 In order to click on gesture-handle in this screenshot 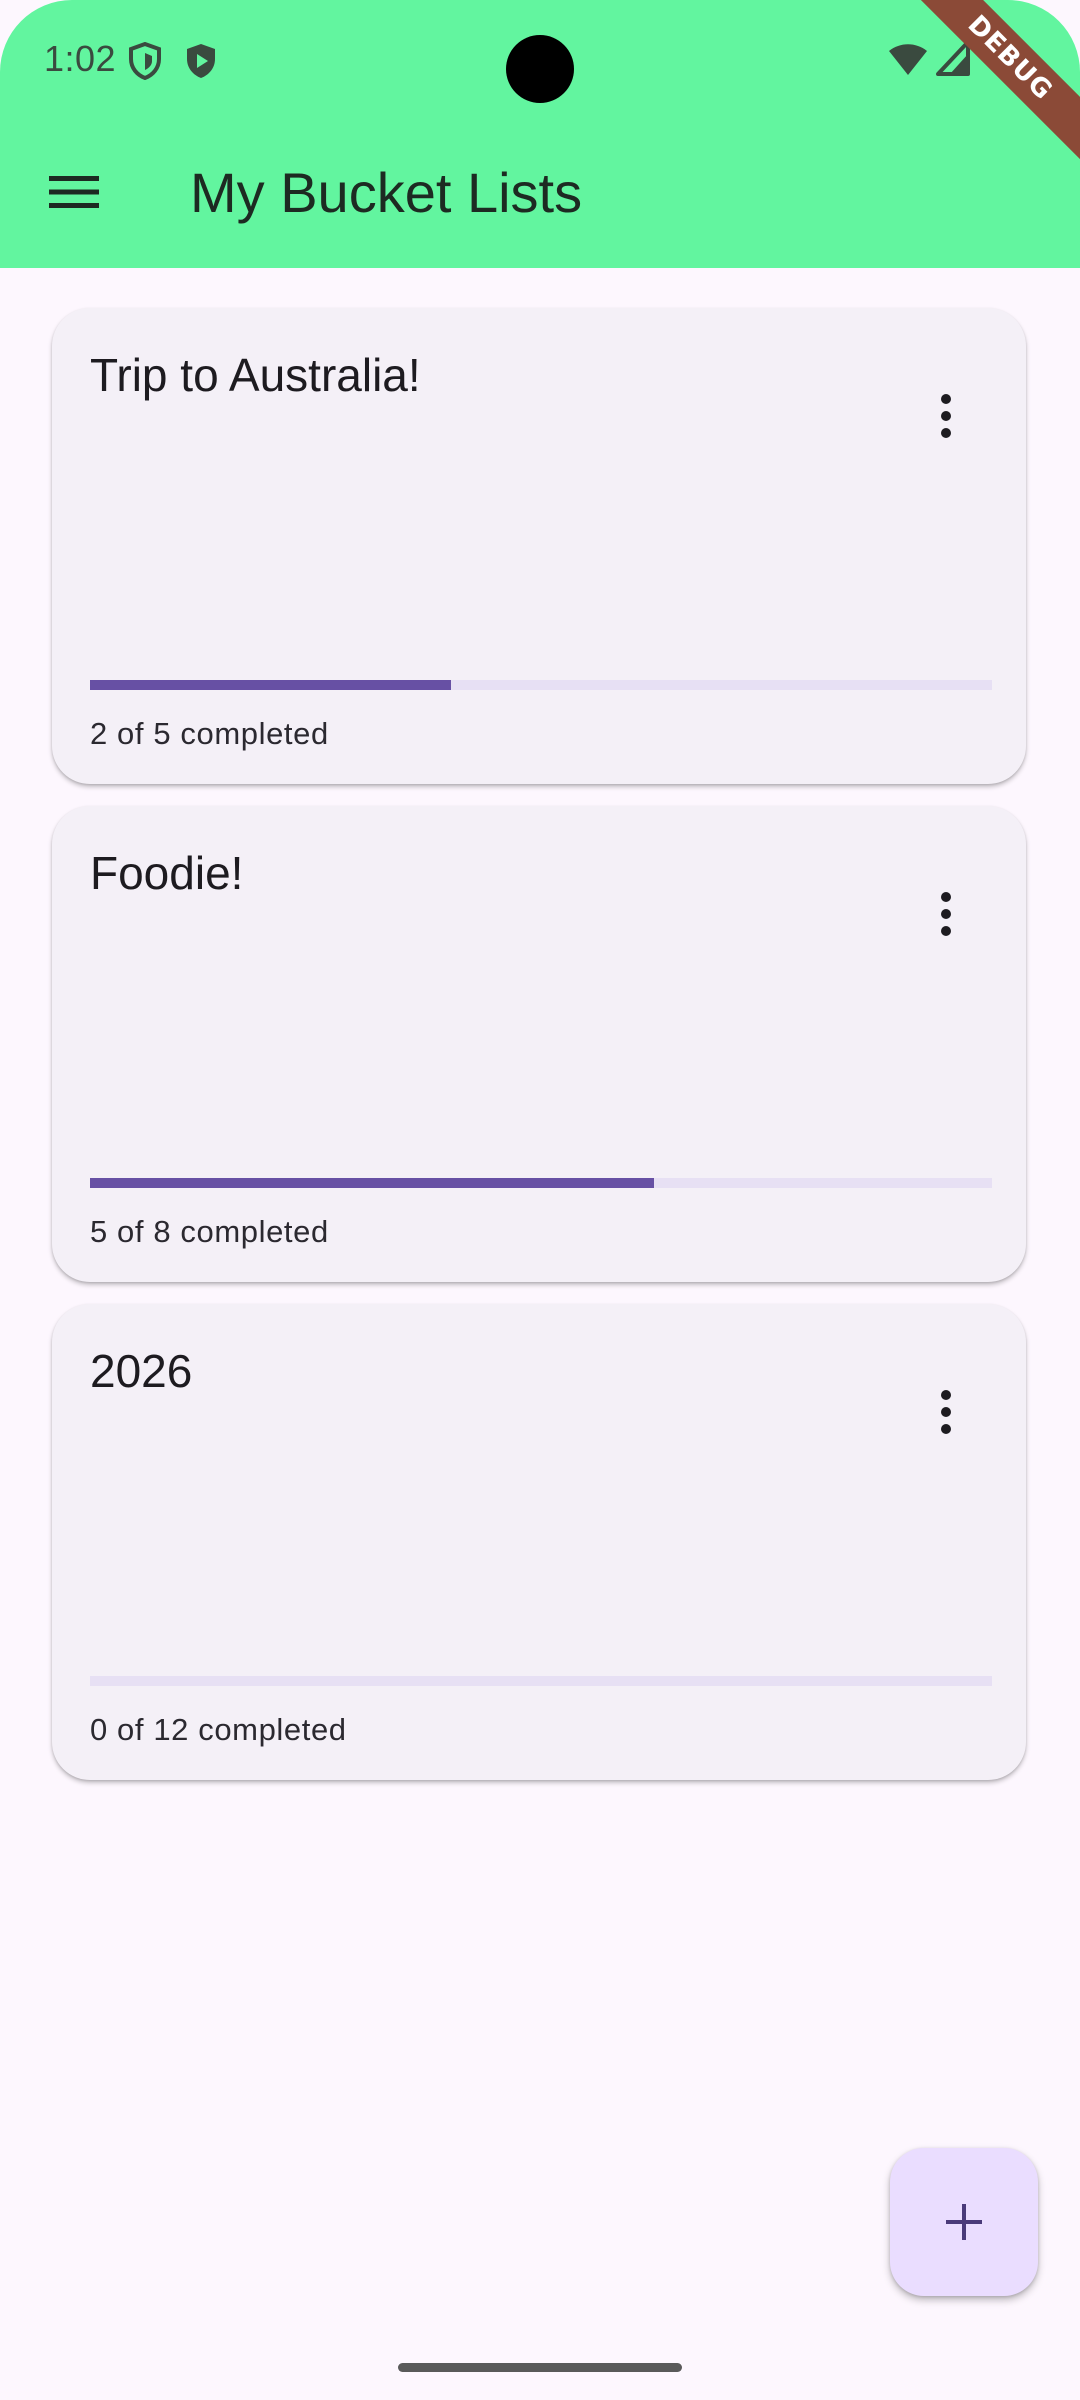, I will do `click(540, 2367)`.